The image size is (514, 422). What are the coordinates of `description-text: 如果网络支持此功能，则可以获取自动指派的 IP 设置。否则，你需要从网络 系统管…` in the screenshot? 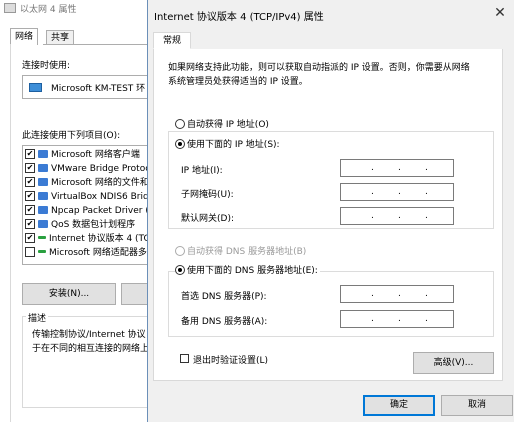 It's located at (330, 75).